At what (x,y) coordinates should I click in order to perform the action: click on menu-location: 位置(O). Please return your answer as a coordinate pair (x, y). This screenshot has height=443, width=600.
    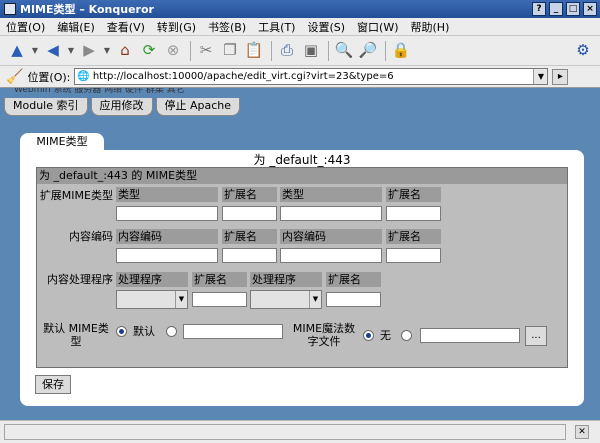
    Looking at the image, I should click on (25, 27).